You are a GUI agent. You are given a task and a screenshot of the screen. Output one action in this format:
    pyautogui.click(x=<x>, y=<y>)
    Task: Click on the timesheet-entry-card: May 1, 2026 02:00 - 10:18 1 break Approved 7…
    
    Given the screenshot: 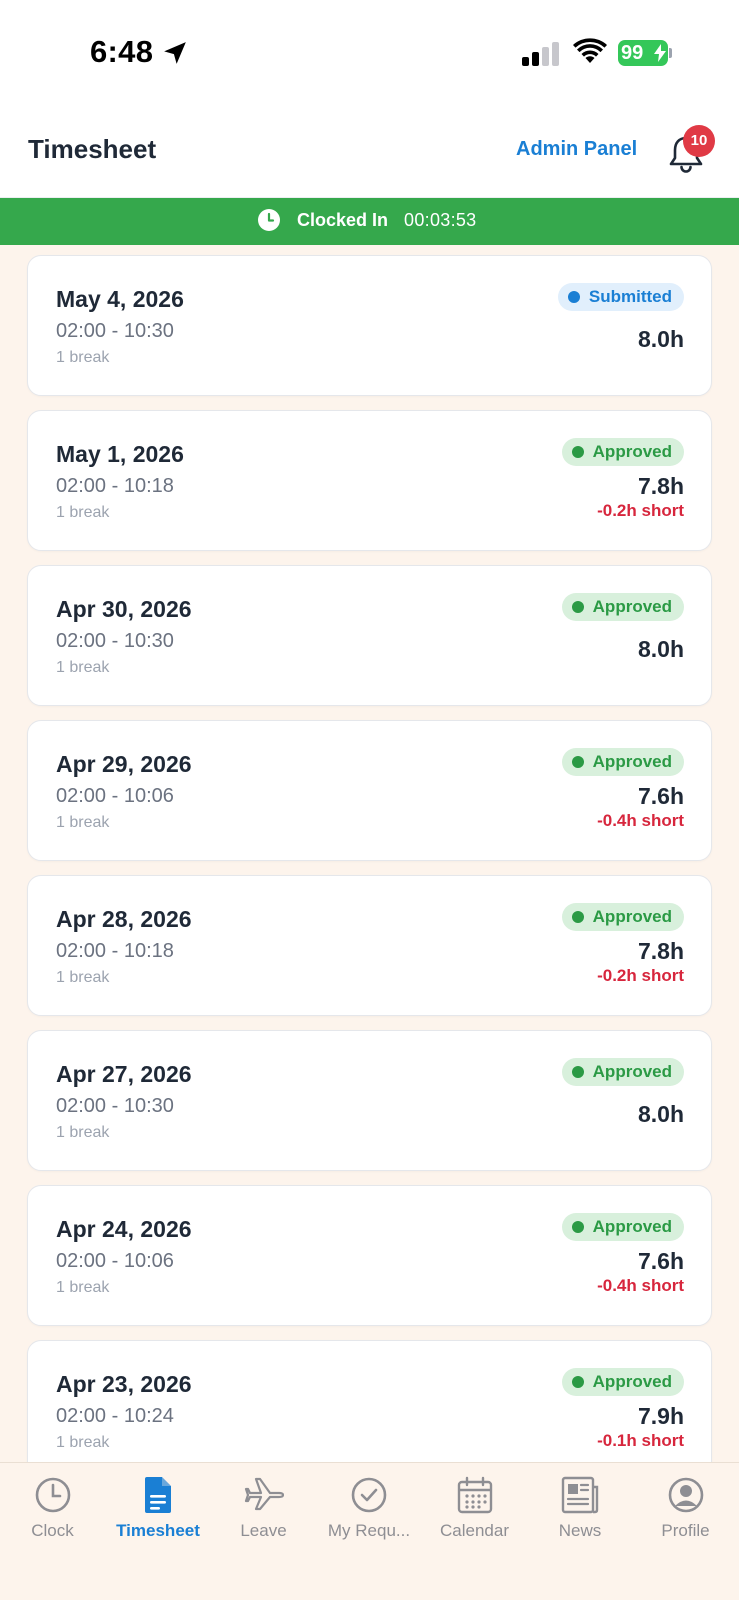 What is the action you would take?
    pyautogui.click(x=369, y=480)
    